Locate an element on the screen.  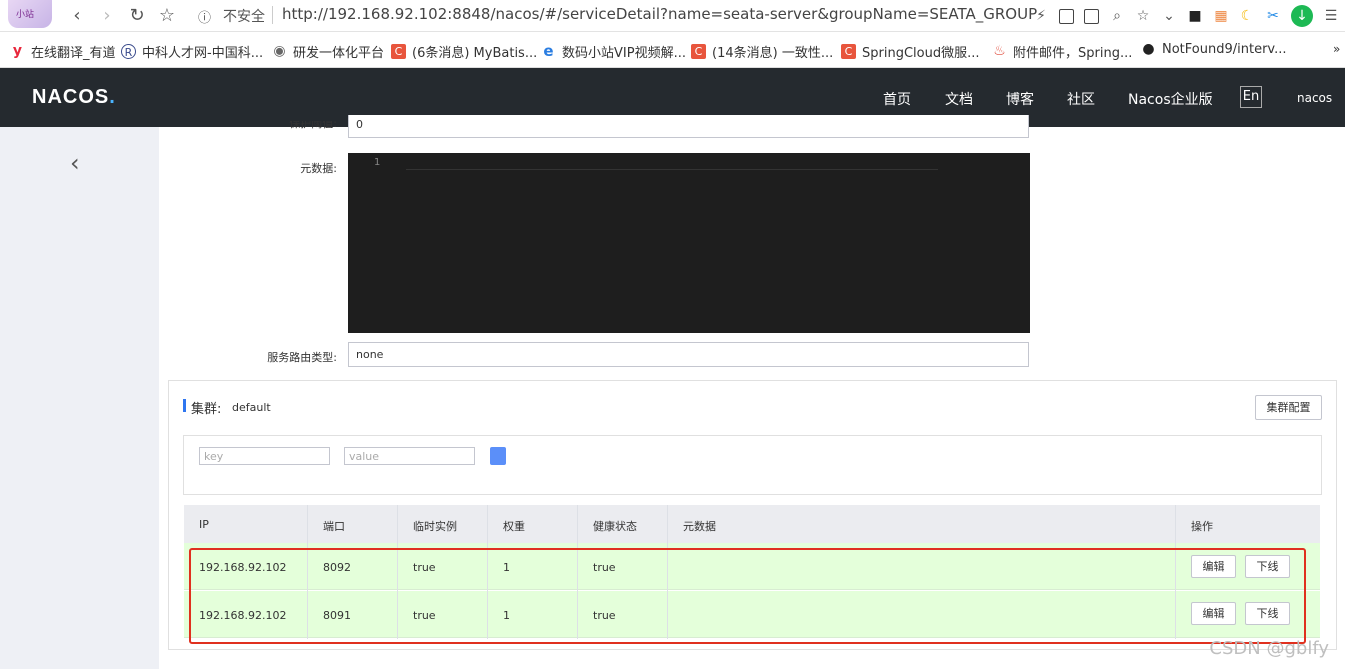
bookmark-star-icon: ☆ is located at coordinates (1143, 16).